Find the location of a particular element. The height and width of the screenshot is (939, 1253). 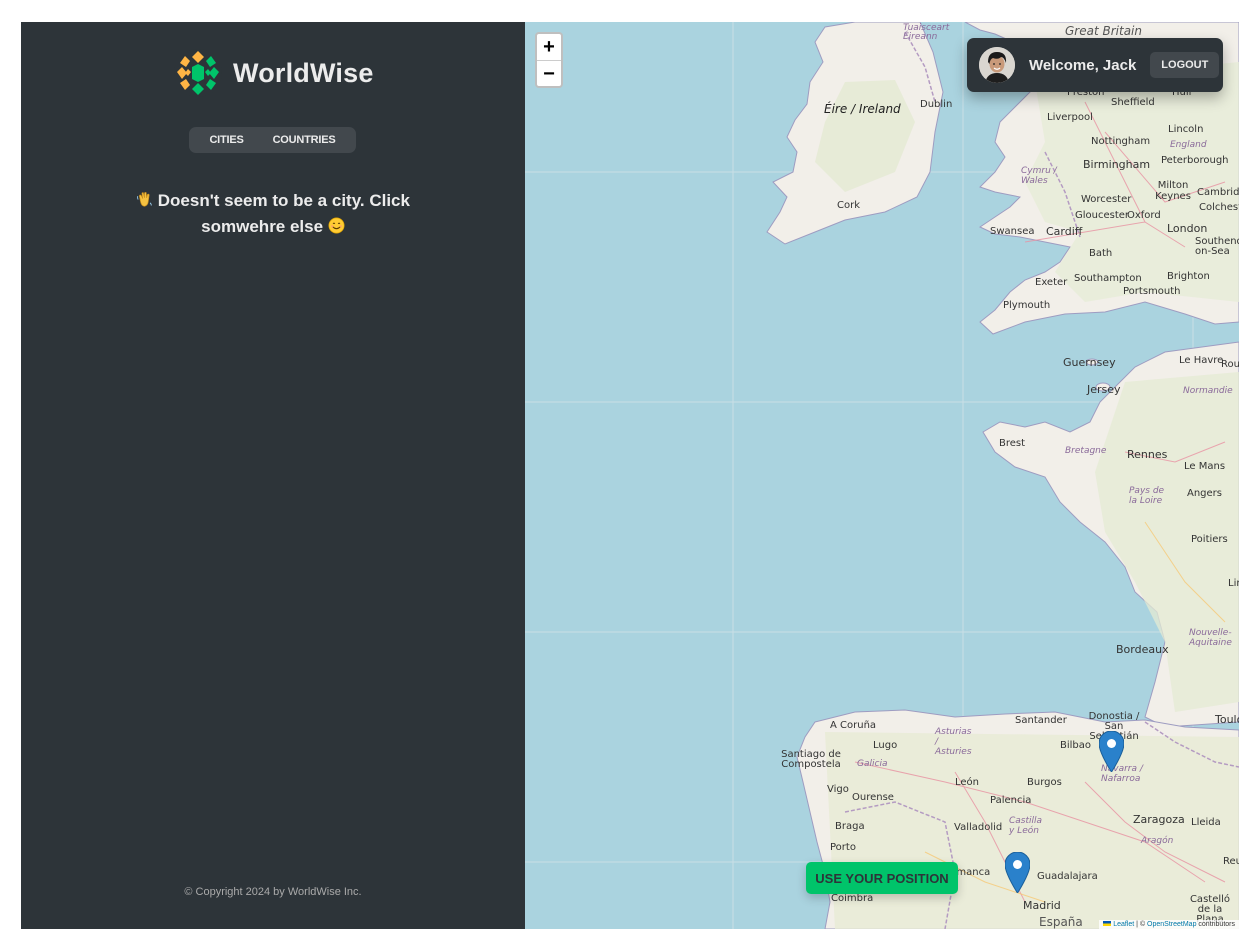

map-label: Portsmouth is located at coordinates (1152, 291).